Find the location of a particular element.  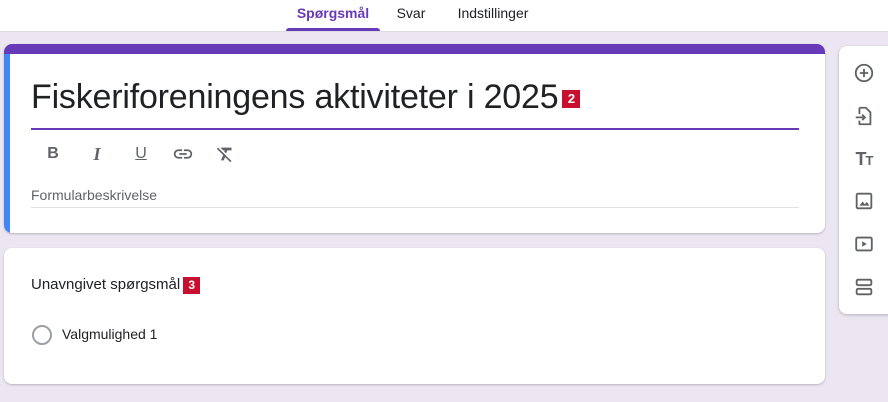

top-tab-bar: Spørgsmål Svar Indstillinger is located at coordinates (444, 16).